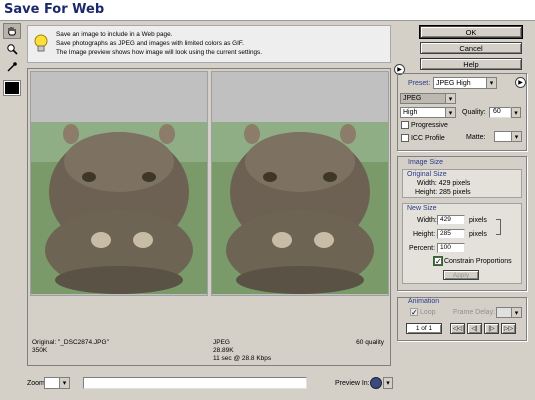  What do you see at coordinates (12, 88) in the screenshot?
I see `eyedropper-color-swatch` at bounding box center [12, 88].